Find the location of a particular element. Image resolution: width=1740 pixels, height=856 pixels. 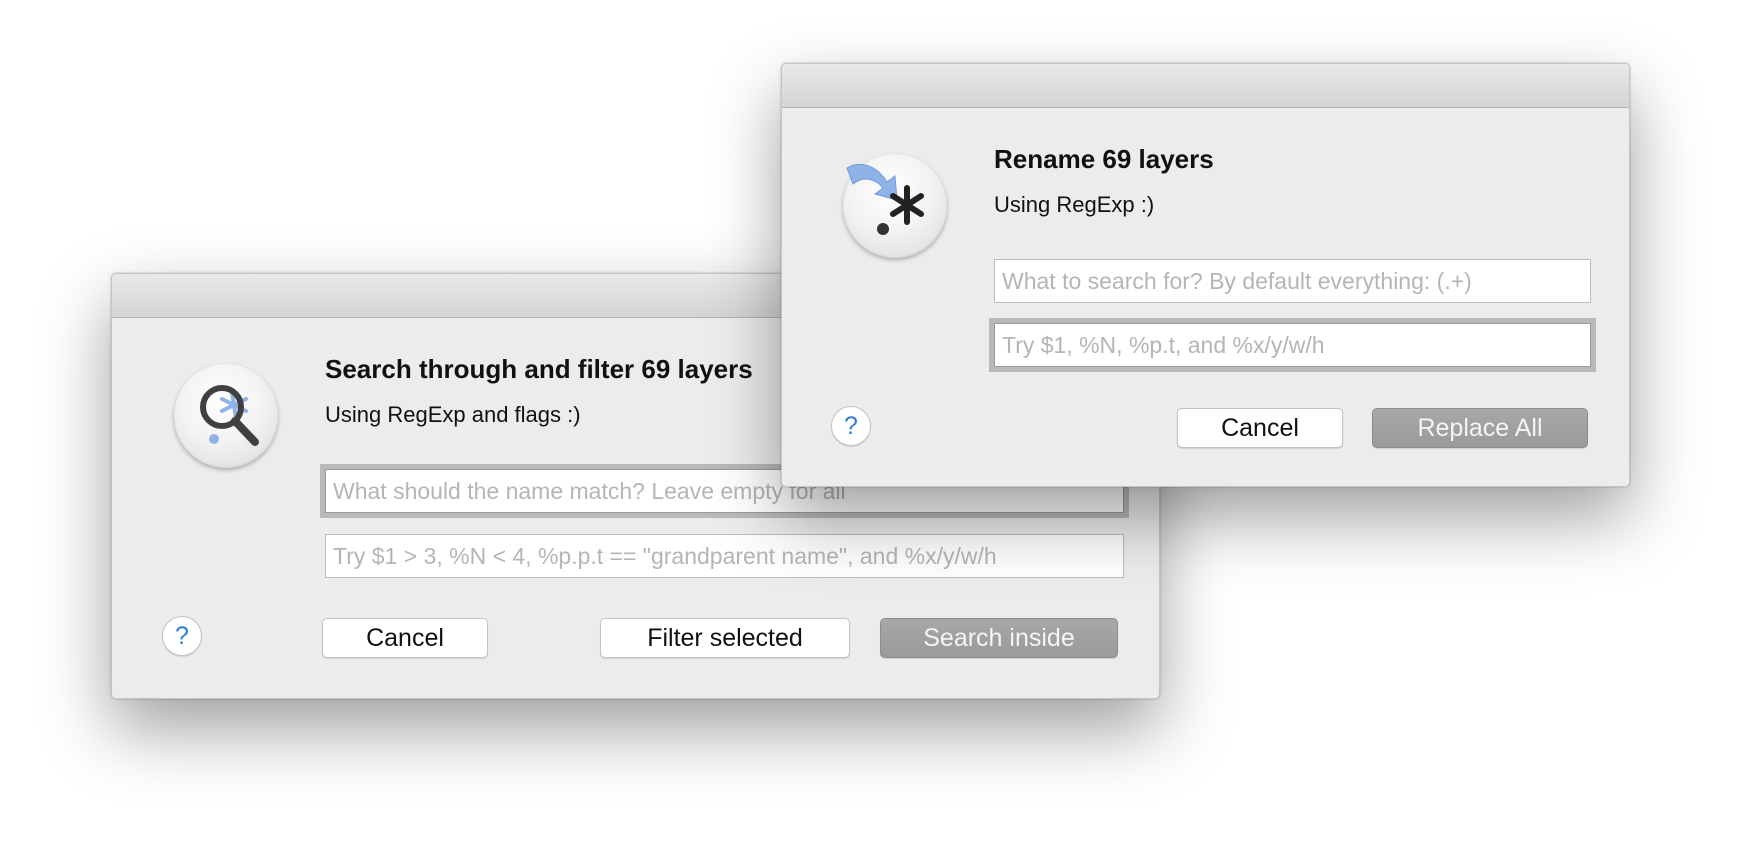

filter-selected-button: Filter selected is located at coordinates (725, 638).